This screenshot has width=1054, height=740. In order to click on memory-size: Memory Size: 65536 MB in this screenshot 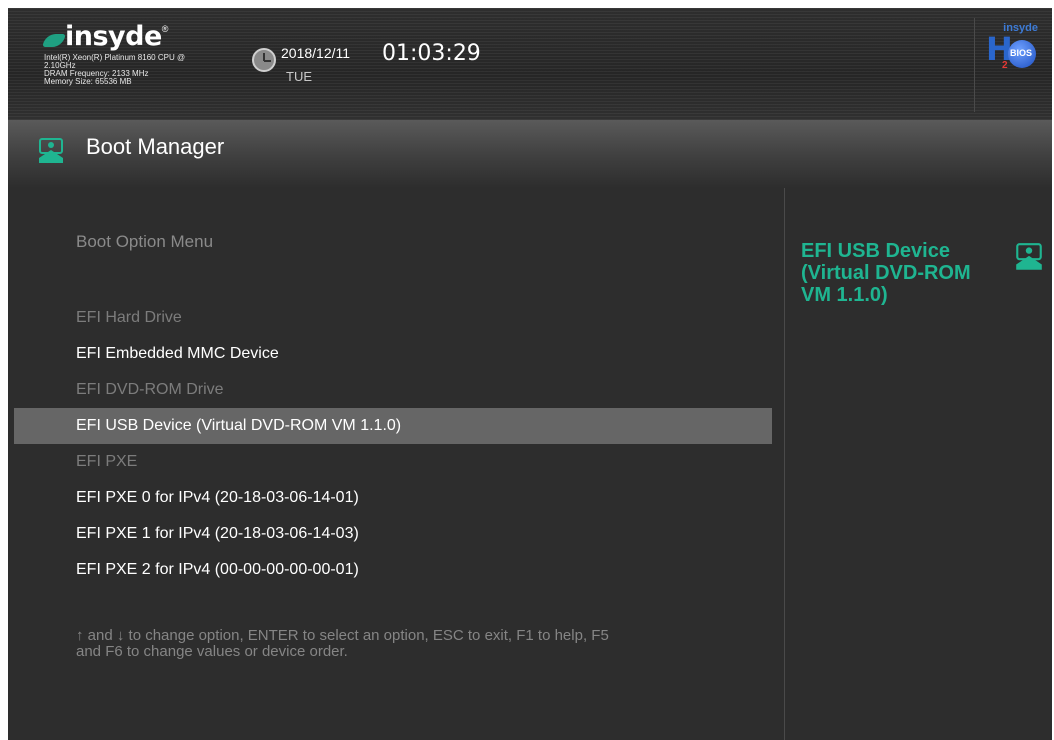, I will do `click(88, 81)`.